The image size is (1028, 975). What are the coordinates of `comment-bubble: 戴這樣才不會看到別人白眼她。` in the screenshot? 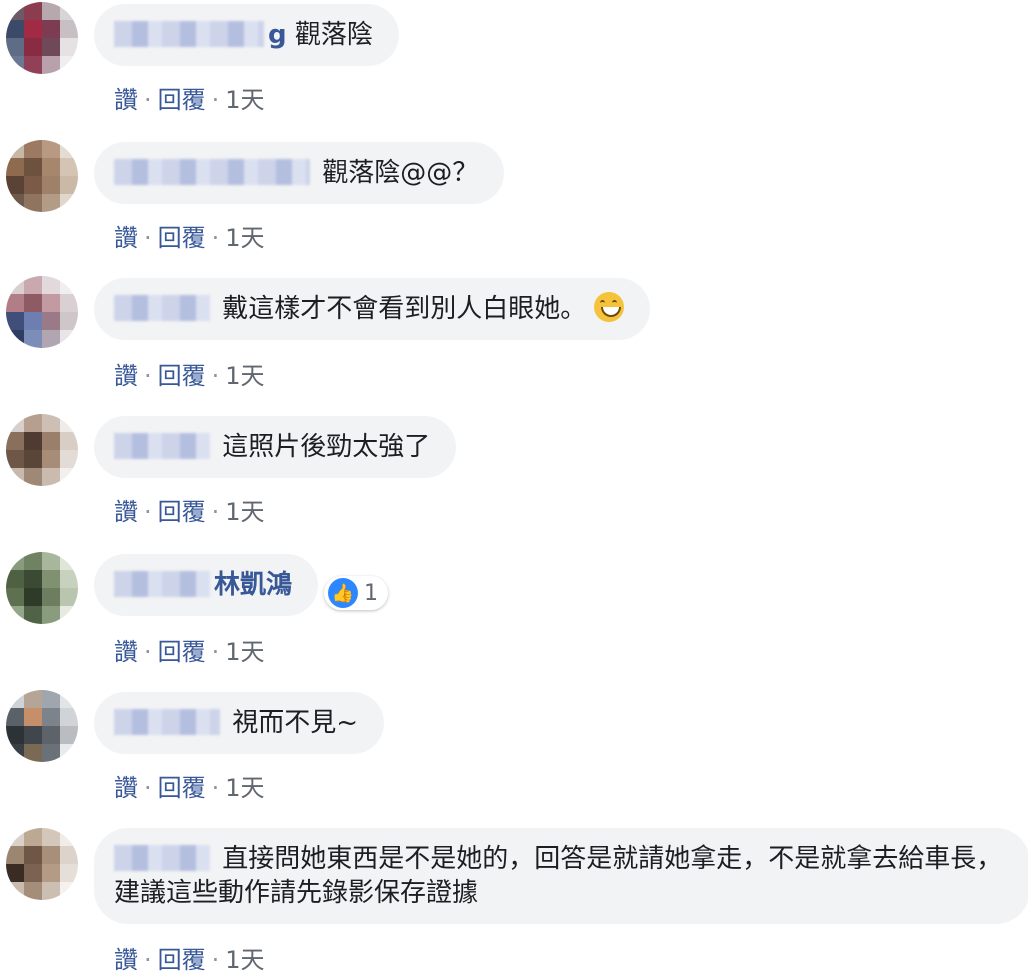 It's located at (372, 309).